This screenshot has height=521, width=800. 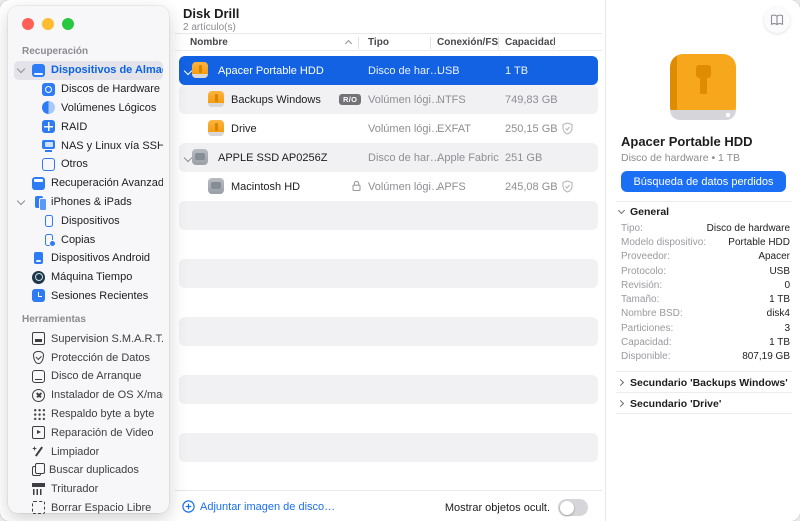 What do you see at coordinates (107, 395) in the screenshot?
I see `sidebar-item-label: Instalador de OS X/macOS` at bounding box center [107, 395].